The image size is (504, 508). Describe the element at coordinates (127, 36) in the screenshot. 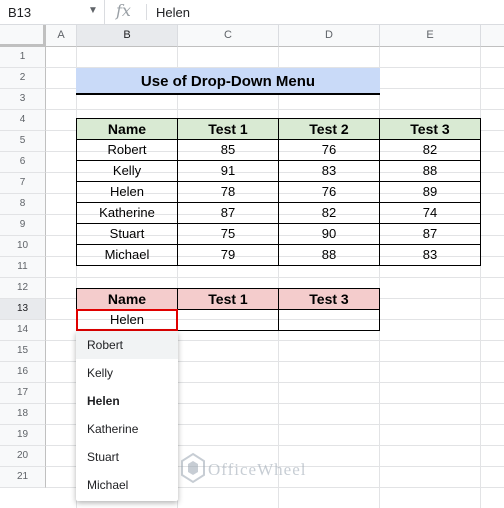

I see `column-header-b: B` at that location.